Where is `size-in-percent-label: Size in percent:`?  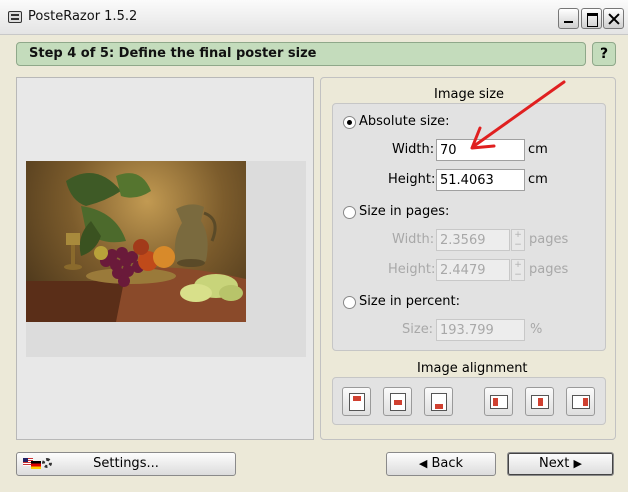
size-in-percent-label: Size in percent: is located at coordinates (409, 301).